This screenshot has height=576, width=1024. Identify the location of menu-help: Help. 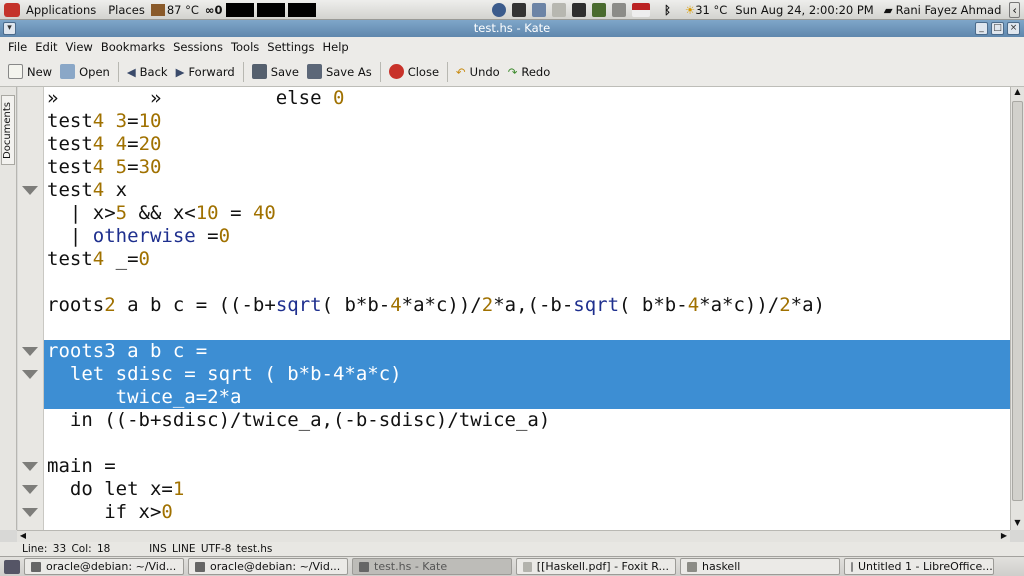
(335, 47).